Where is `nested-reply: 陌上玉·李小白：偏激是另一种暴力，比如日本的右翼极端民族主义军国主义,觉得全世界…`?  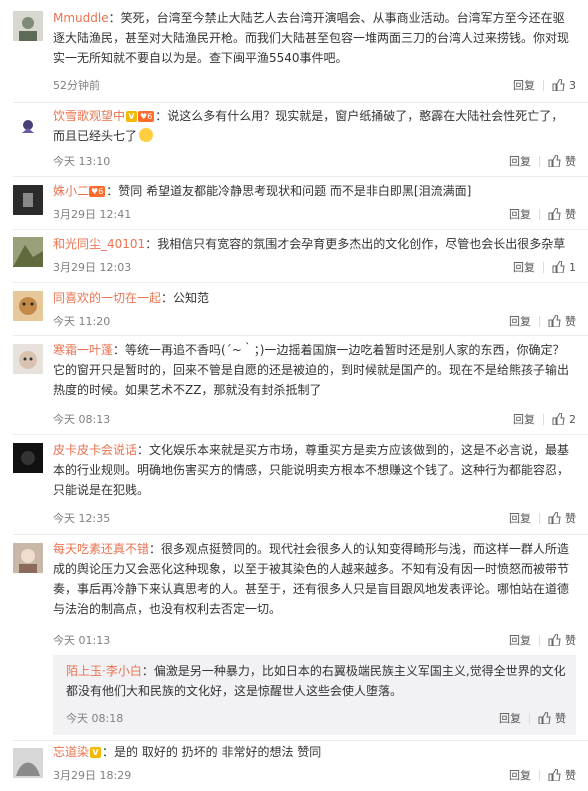 nested-reply: 陌上玉·李小白：偏激是另一种暴力，比如日本的右翼极端民族主义军国主义,觉得全世界… is located at coordinates (314, 695).